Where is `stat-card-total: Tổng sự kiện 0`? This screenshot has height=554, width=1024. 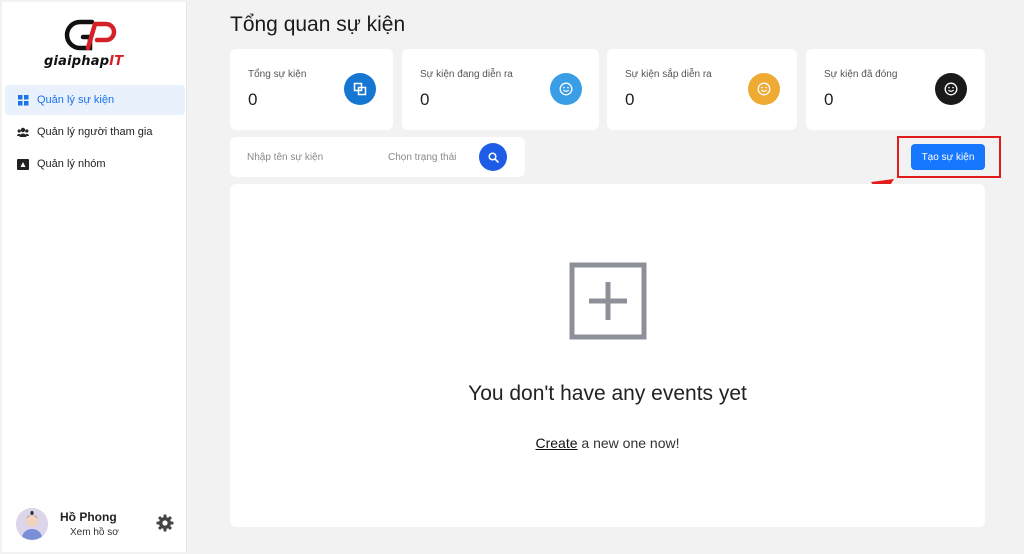 stat-card-total: Tổng sự kiện 0 is located at coordinates (311, 89).